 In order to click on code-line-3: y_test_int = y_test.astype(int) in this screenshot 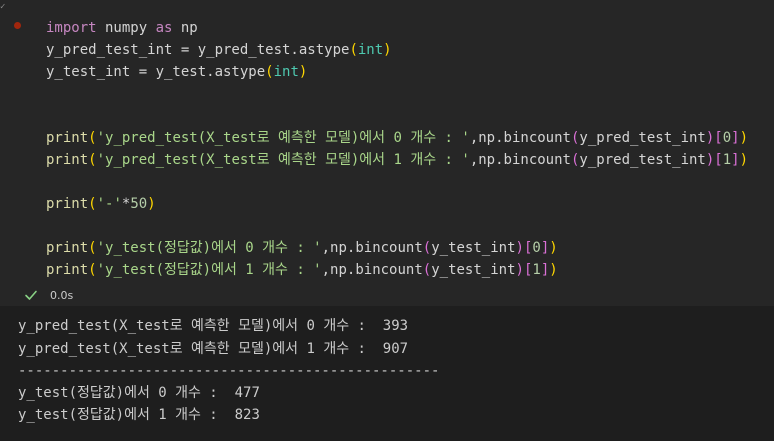, I will do `click(176, 72)`.